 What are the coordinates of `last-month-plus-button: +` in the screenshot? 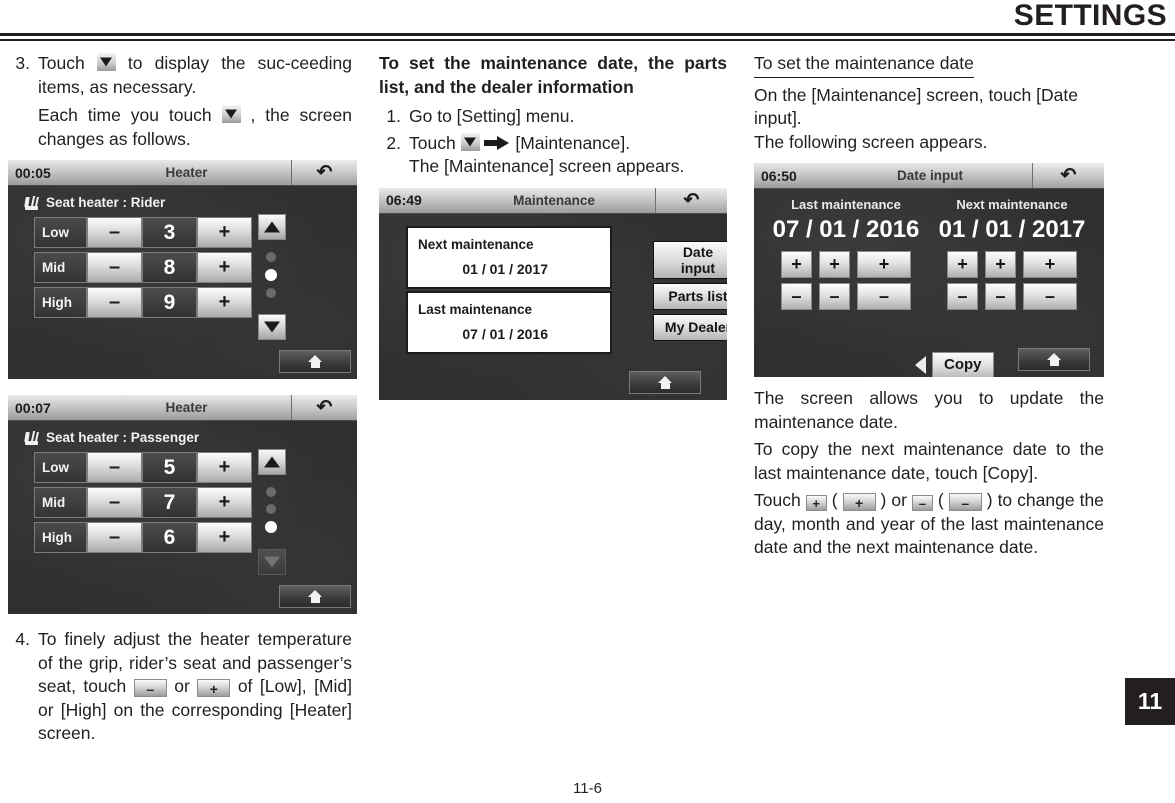 It's located at (796, 264).